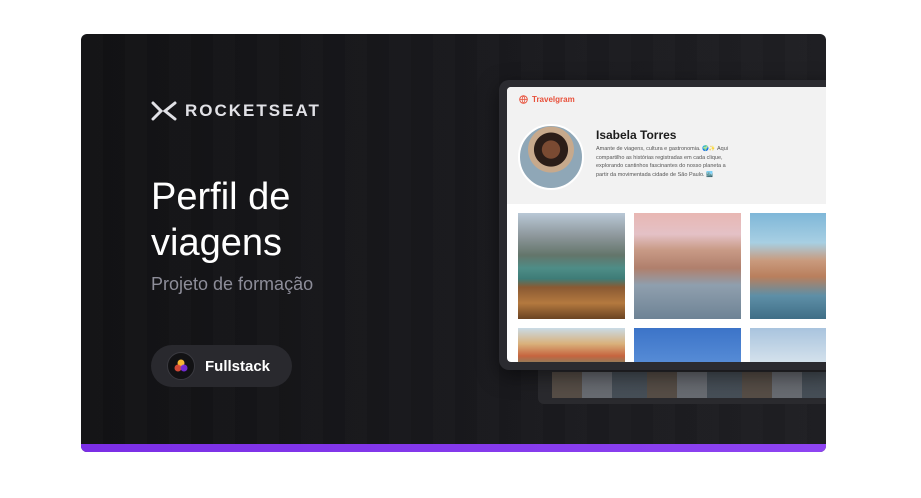 The width and height of the screenshot is (921, 498). What do you see at coordinates (164, 111) in the screenshot?
I see `rocketseat-icon` at bounding box center [164, 111].